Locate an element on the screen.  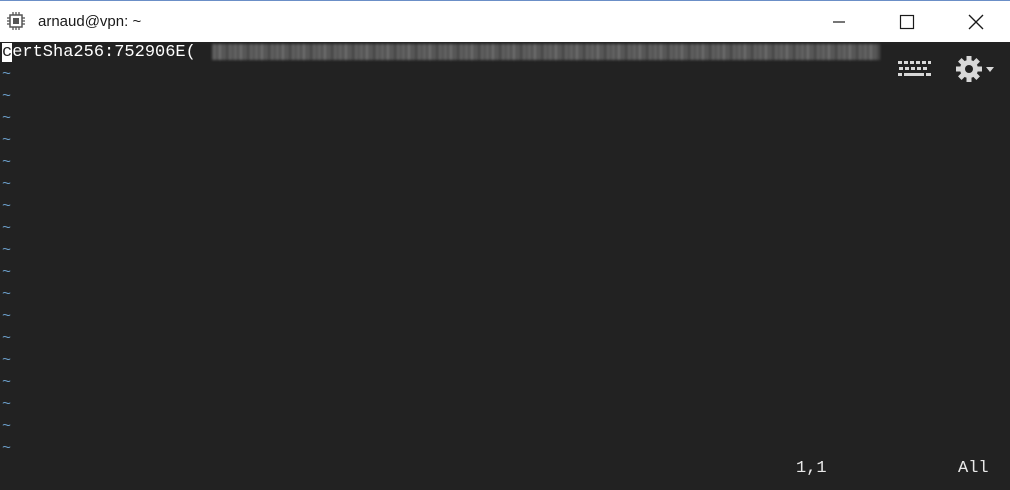
gear-icon is located at coordinates (975, 69).